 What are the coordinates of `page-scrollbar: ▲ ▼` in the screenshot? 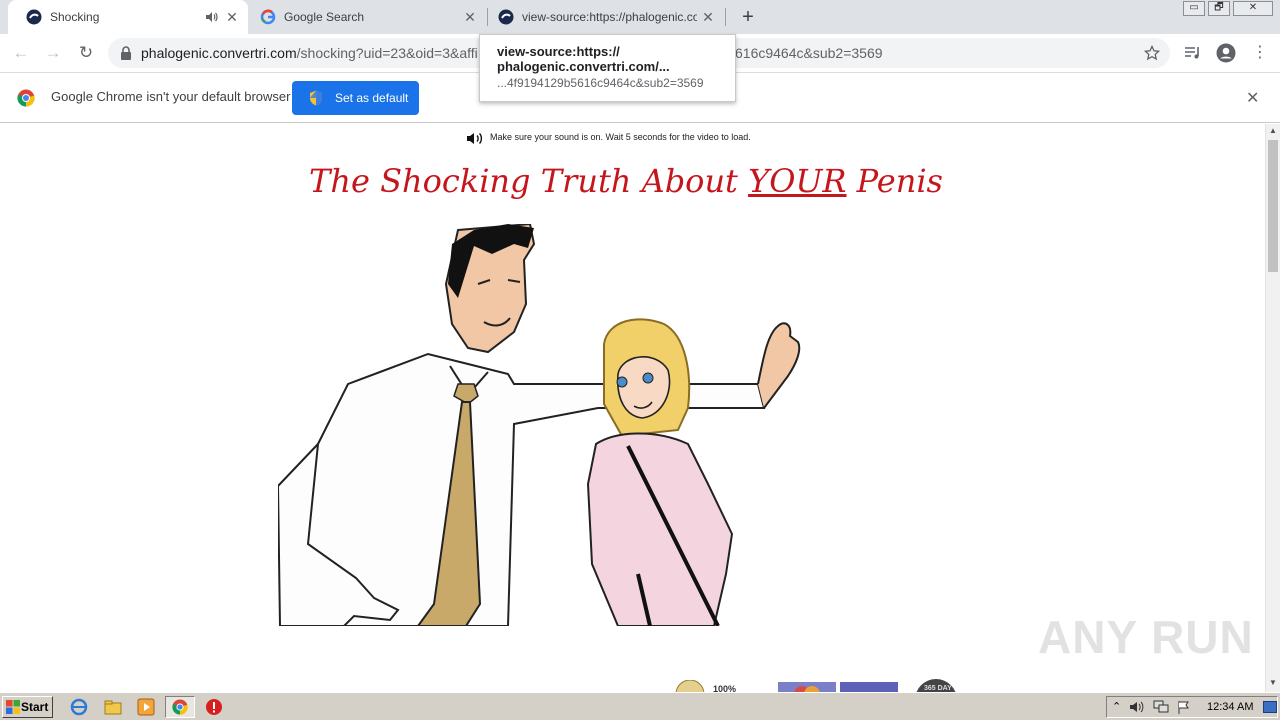 It's located at (1272, 408).